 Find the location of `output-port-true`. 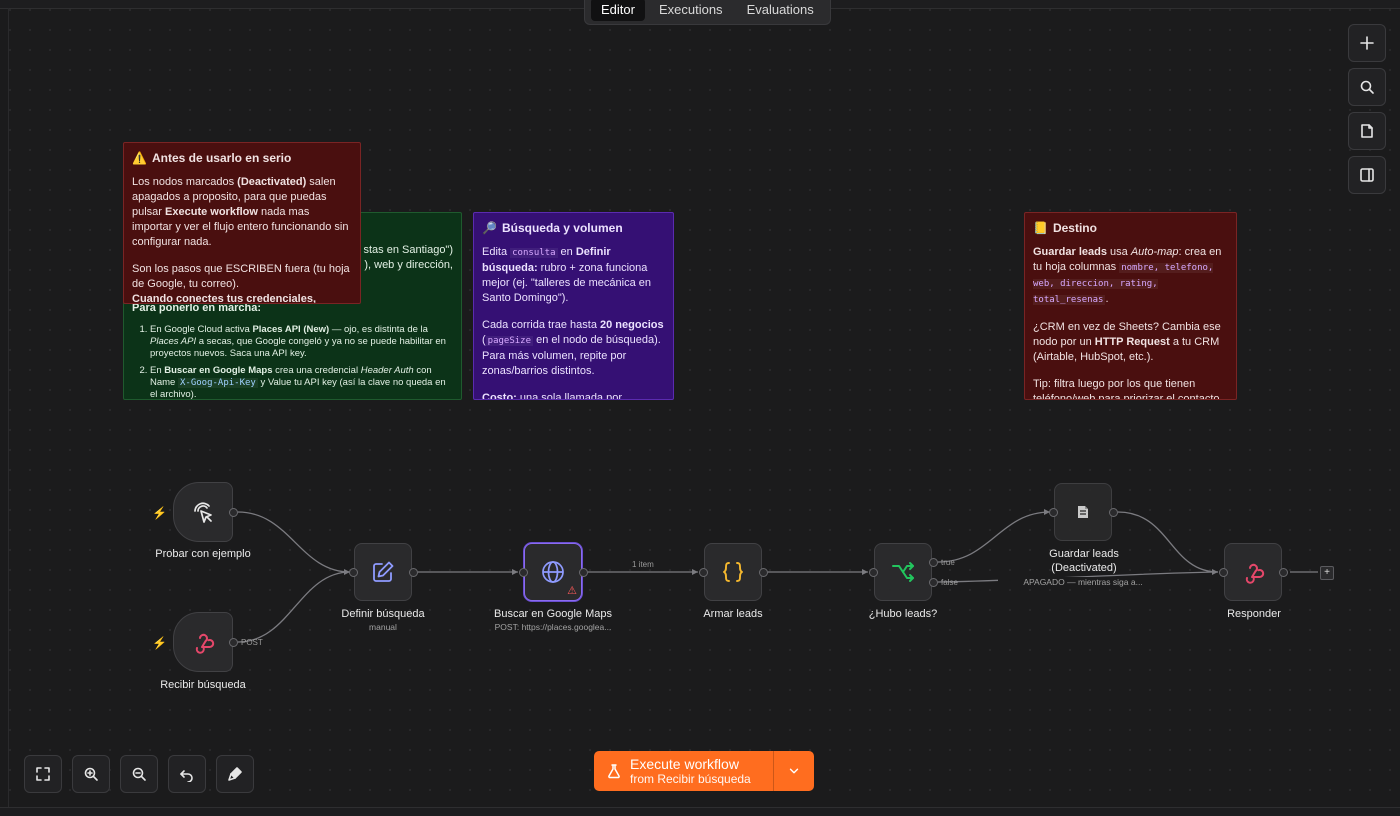

output-port-true is located at coordinates (933, 562).